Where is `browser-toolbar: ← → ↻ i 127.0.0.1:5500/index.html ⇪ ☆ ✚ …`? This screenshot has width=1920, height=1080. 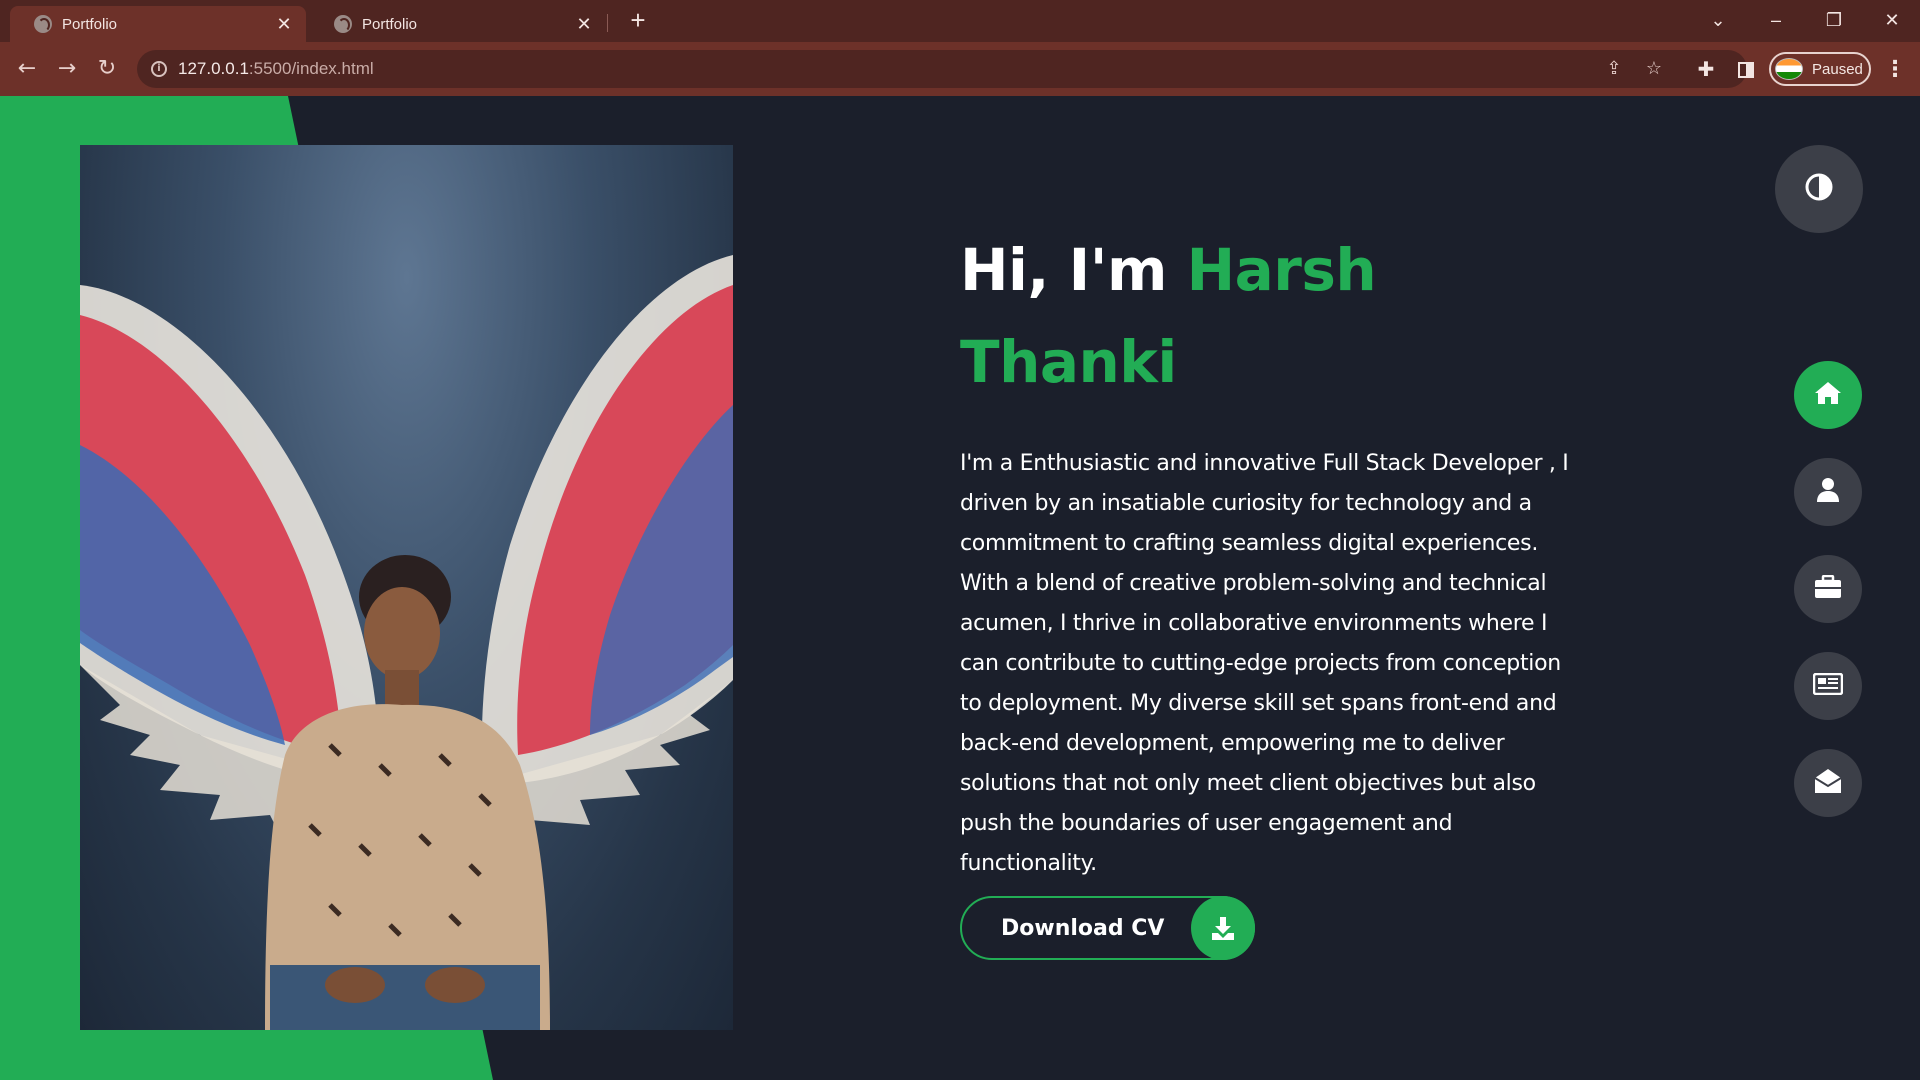 browser-toolbar: ← → ↻ i 127.0.0.1:5500/index.html ⇪ ☆ ✚ … is located at coordinates (960, 69).